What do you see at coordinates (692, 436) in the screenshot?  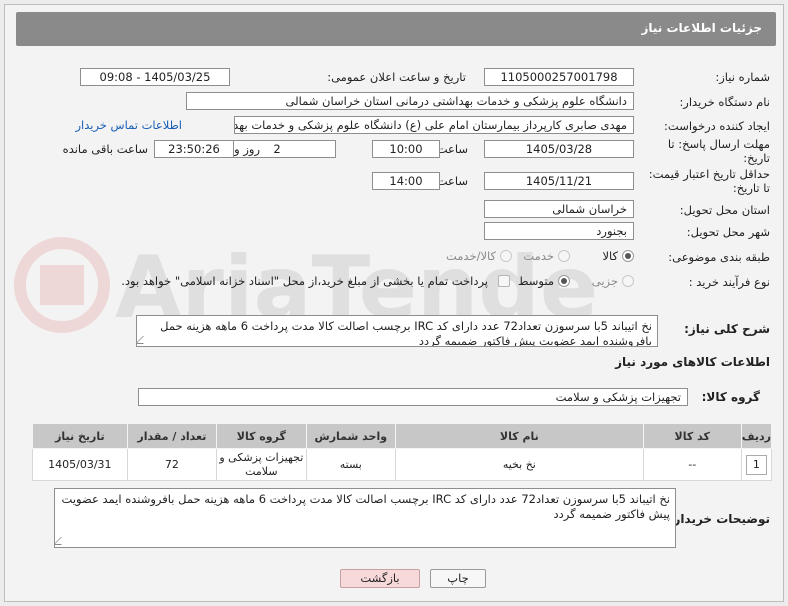 I see `col-header-item-code: کد کالا` at bounding box center [692, 436].